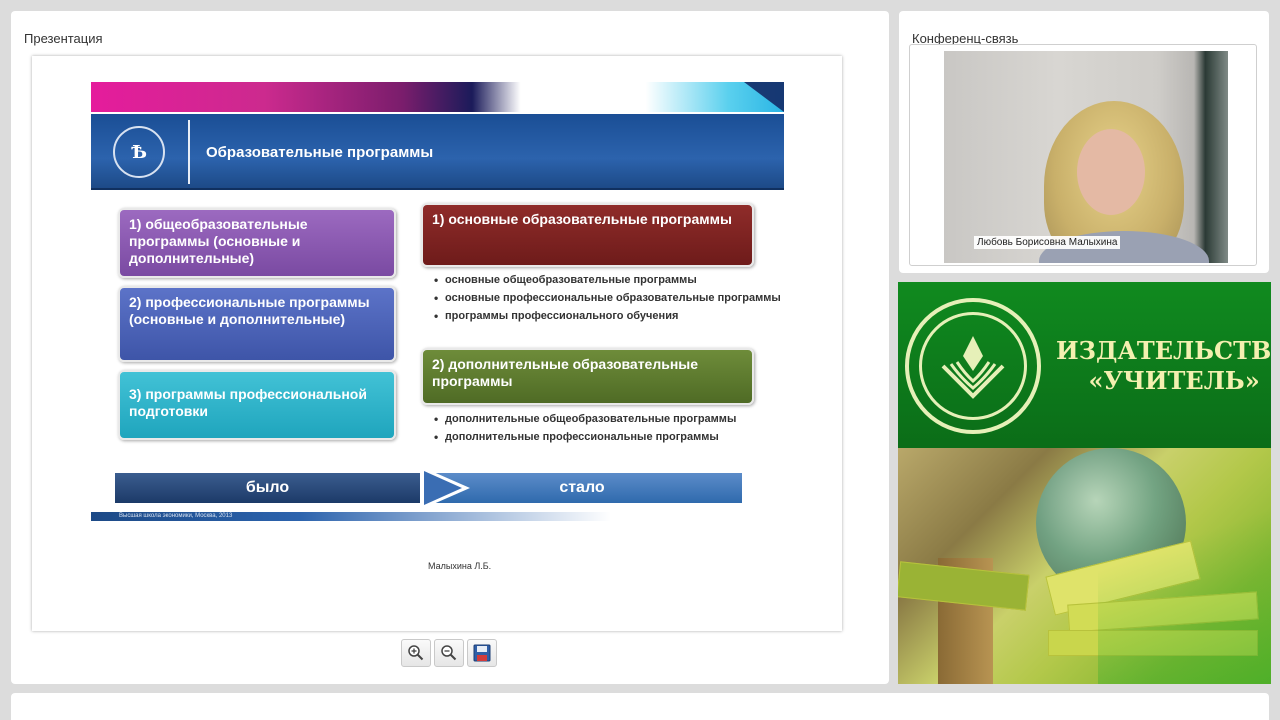 The width and height of the screenshot is (1280, 720). Describe the element at coordinates (1084, 566) in the screenshot. I see `banner-photo` at that location.